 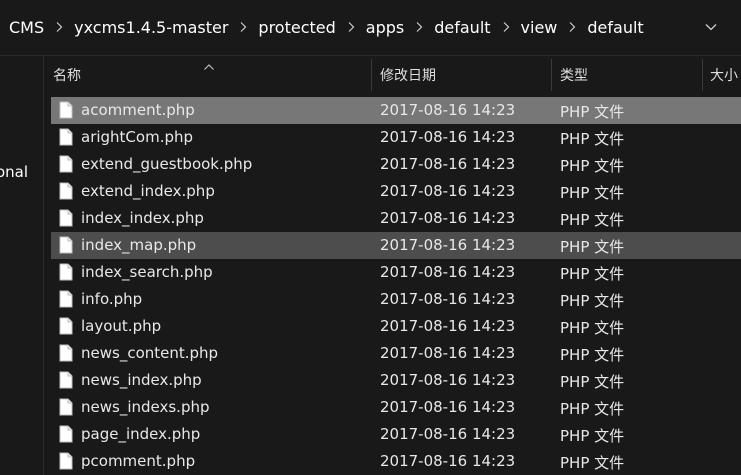 I want to click on file-row: acomment.php 2017-08-16 14:23 PHP 文件, so click(x=396, y=110).